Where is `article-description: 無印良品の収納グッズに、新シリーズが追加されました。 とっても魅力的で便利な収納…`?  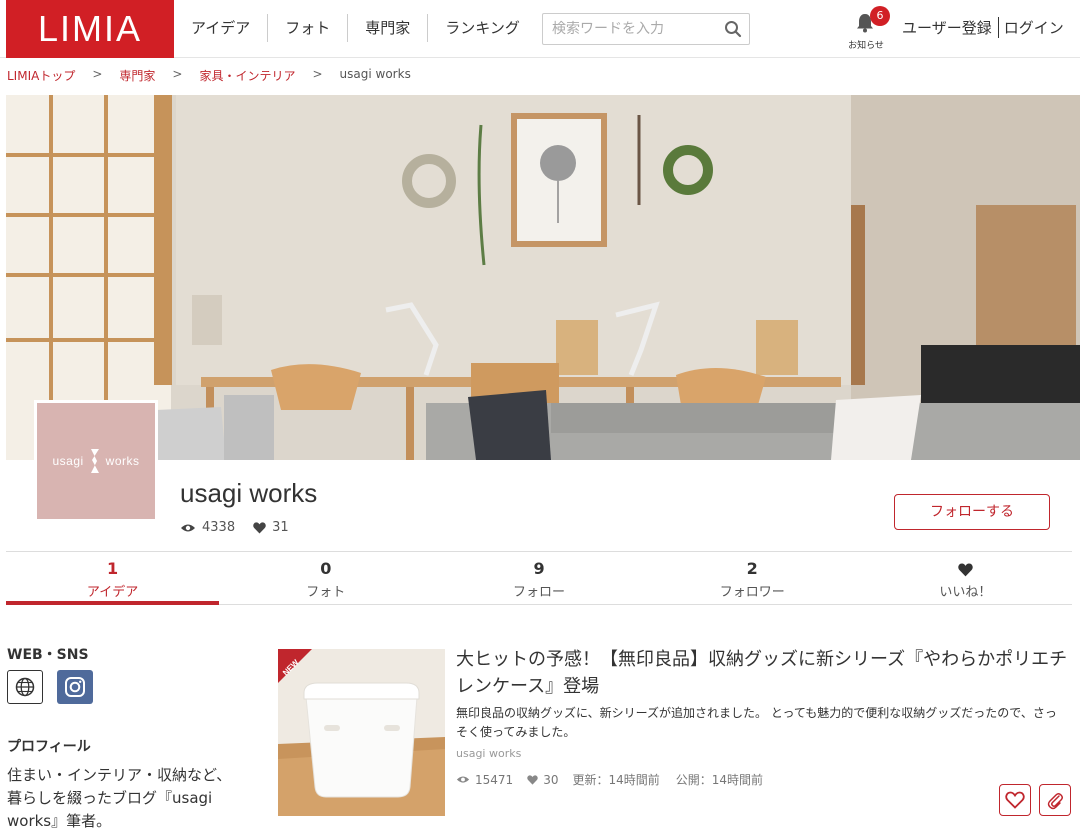
article-description: 無印良品の収納グッズに、新シリーズが追加されました。 とっても魅力的で便利な収納… is located at coordinates (756, 722).